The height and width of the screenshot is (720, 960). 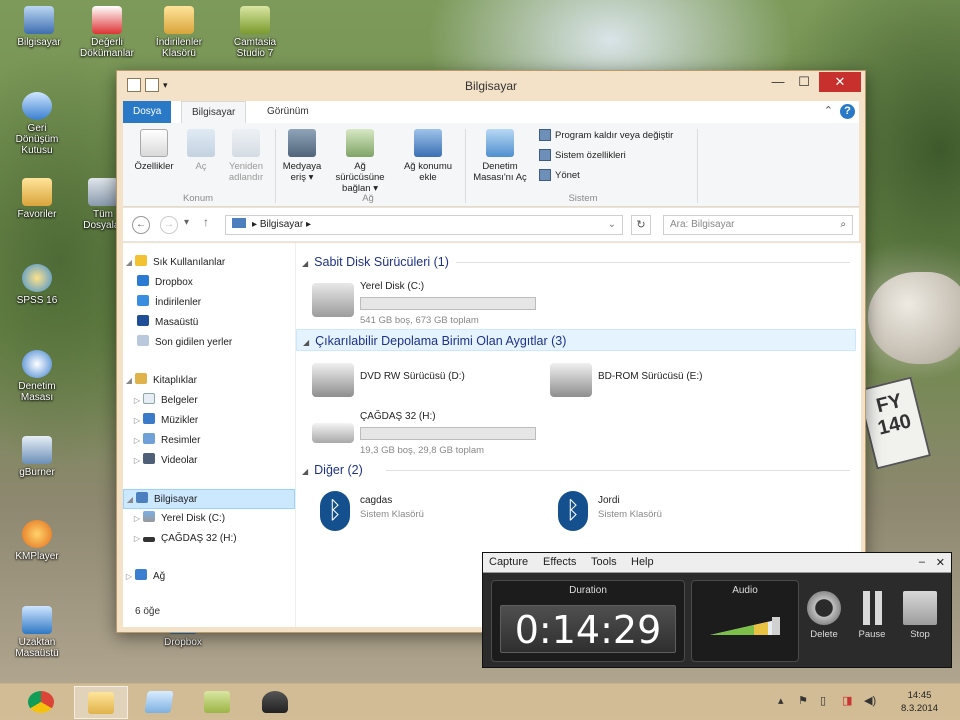 What do you see at coordinates (940, 562) in the screenshot?
I see `recorder-close-button: ✕` at bounding box center [940, 562].